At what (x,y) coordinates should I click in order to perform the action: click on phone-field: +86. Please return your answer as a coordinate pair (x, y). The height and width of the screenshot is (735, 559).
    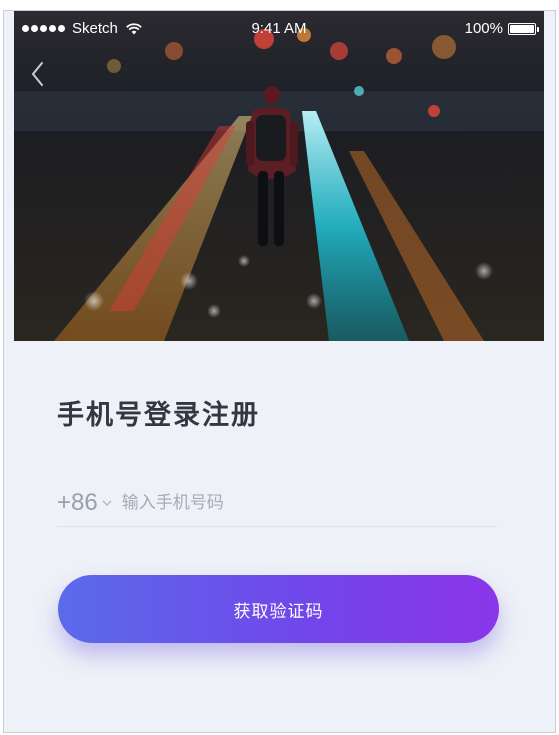
    Looking at the image, I should click on (277, 503).